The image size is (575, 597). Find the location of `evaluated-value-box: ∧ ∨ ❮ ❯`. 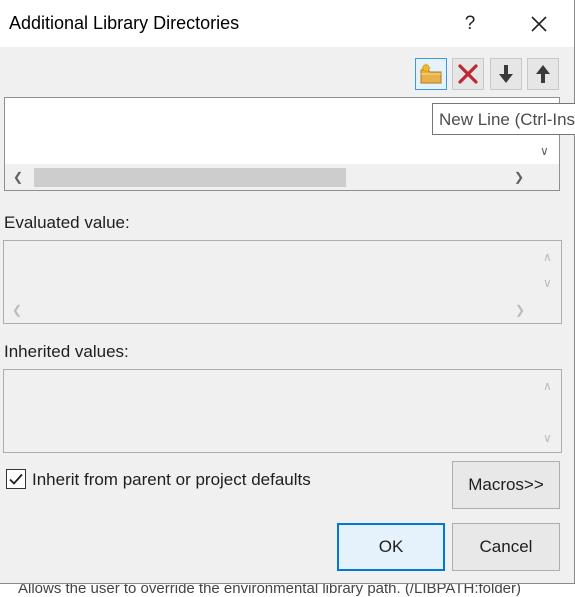

evaluated-value-box: ∧ ∨ ❮ ❯ is located at coordinates (282, 282).